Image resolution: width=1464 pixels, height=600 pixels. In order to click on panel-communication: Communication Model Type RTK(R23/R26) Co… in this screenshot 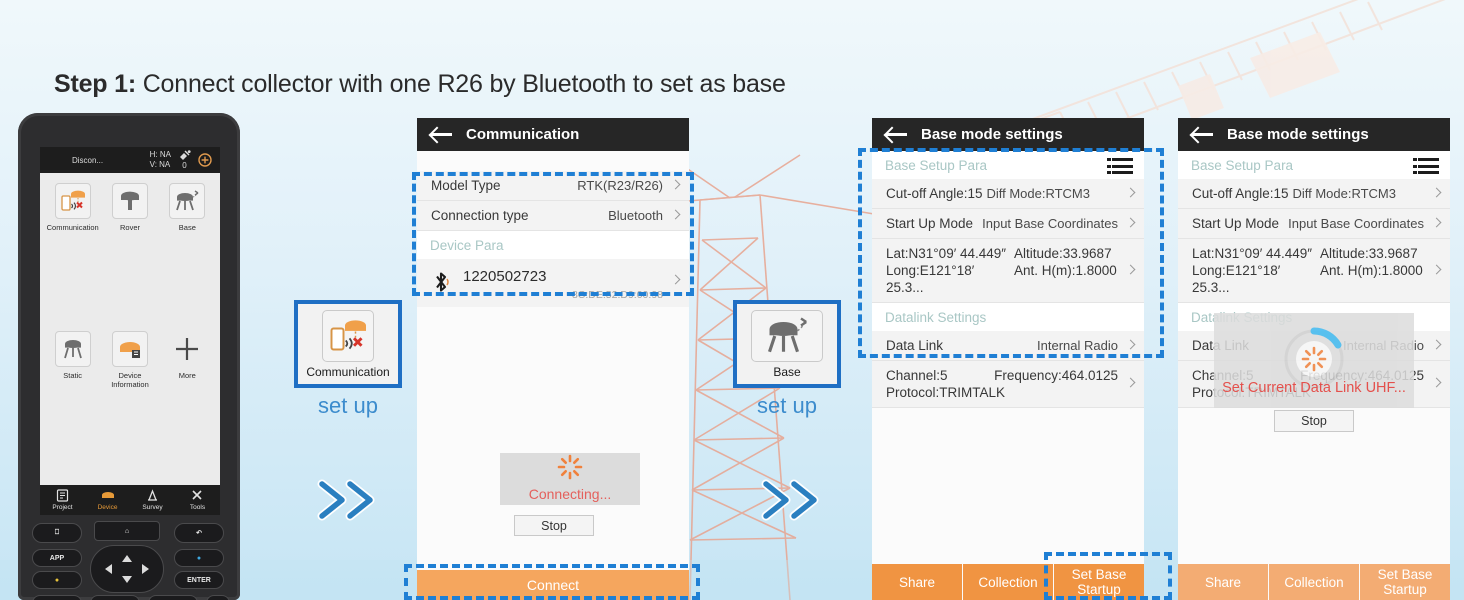, I will do `click(553, 359)`.